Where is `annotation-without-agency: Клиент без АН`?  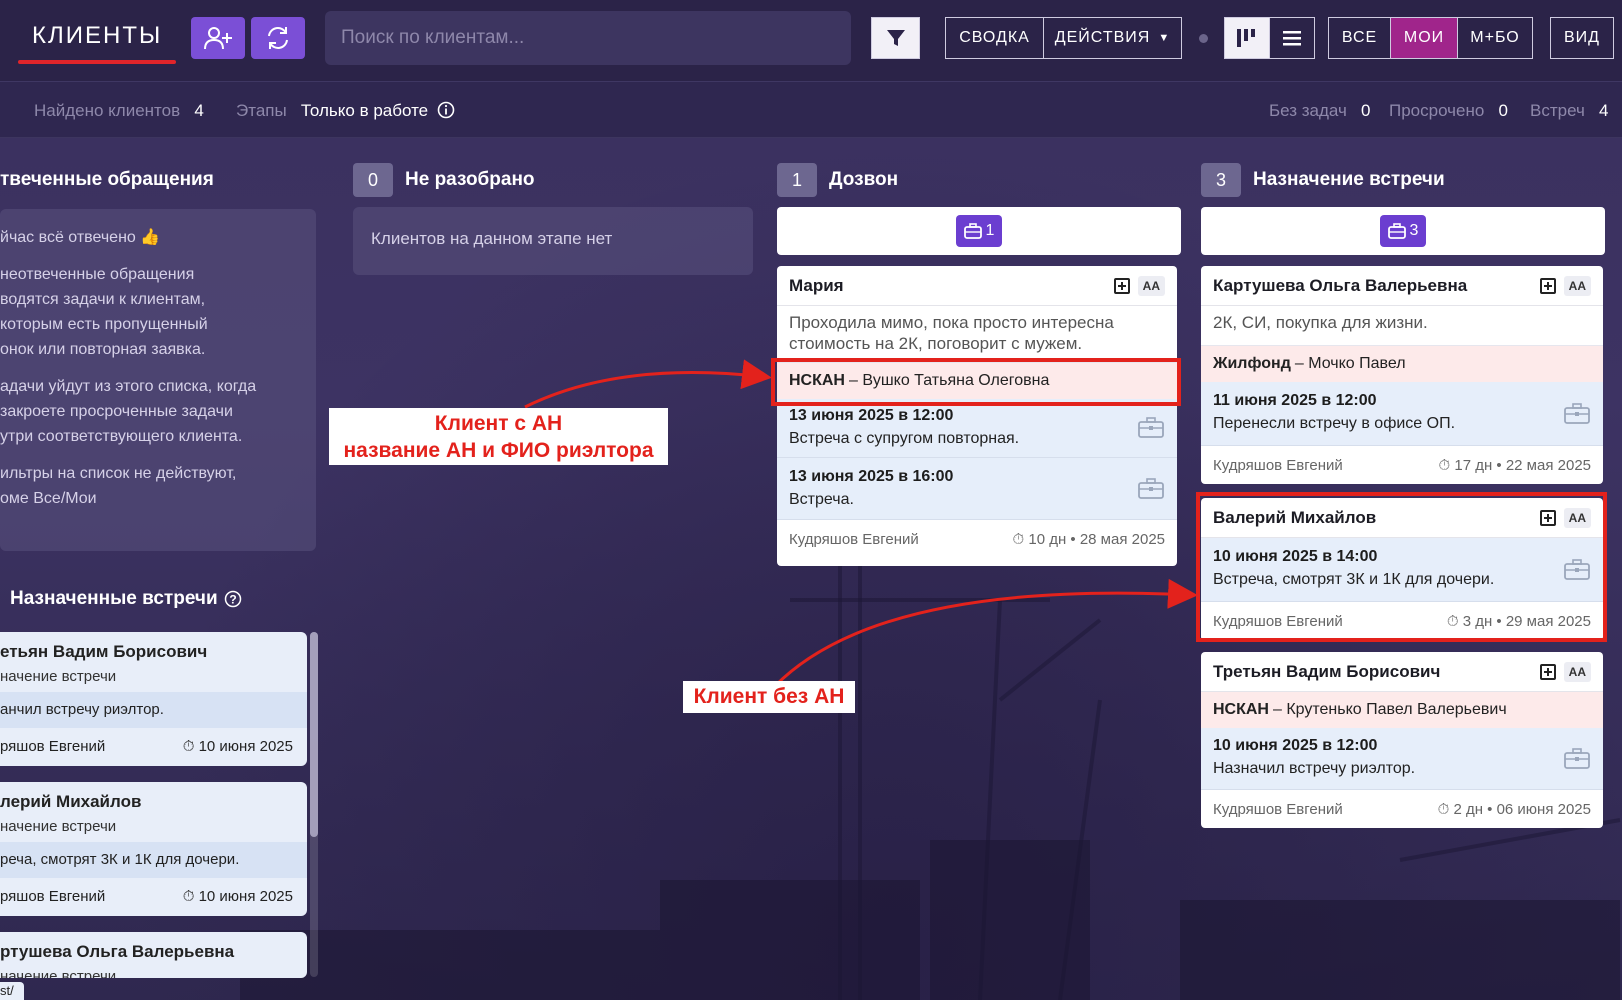
annotation-without-agency: Клиент без АН is located at coordinates (769, 697).